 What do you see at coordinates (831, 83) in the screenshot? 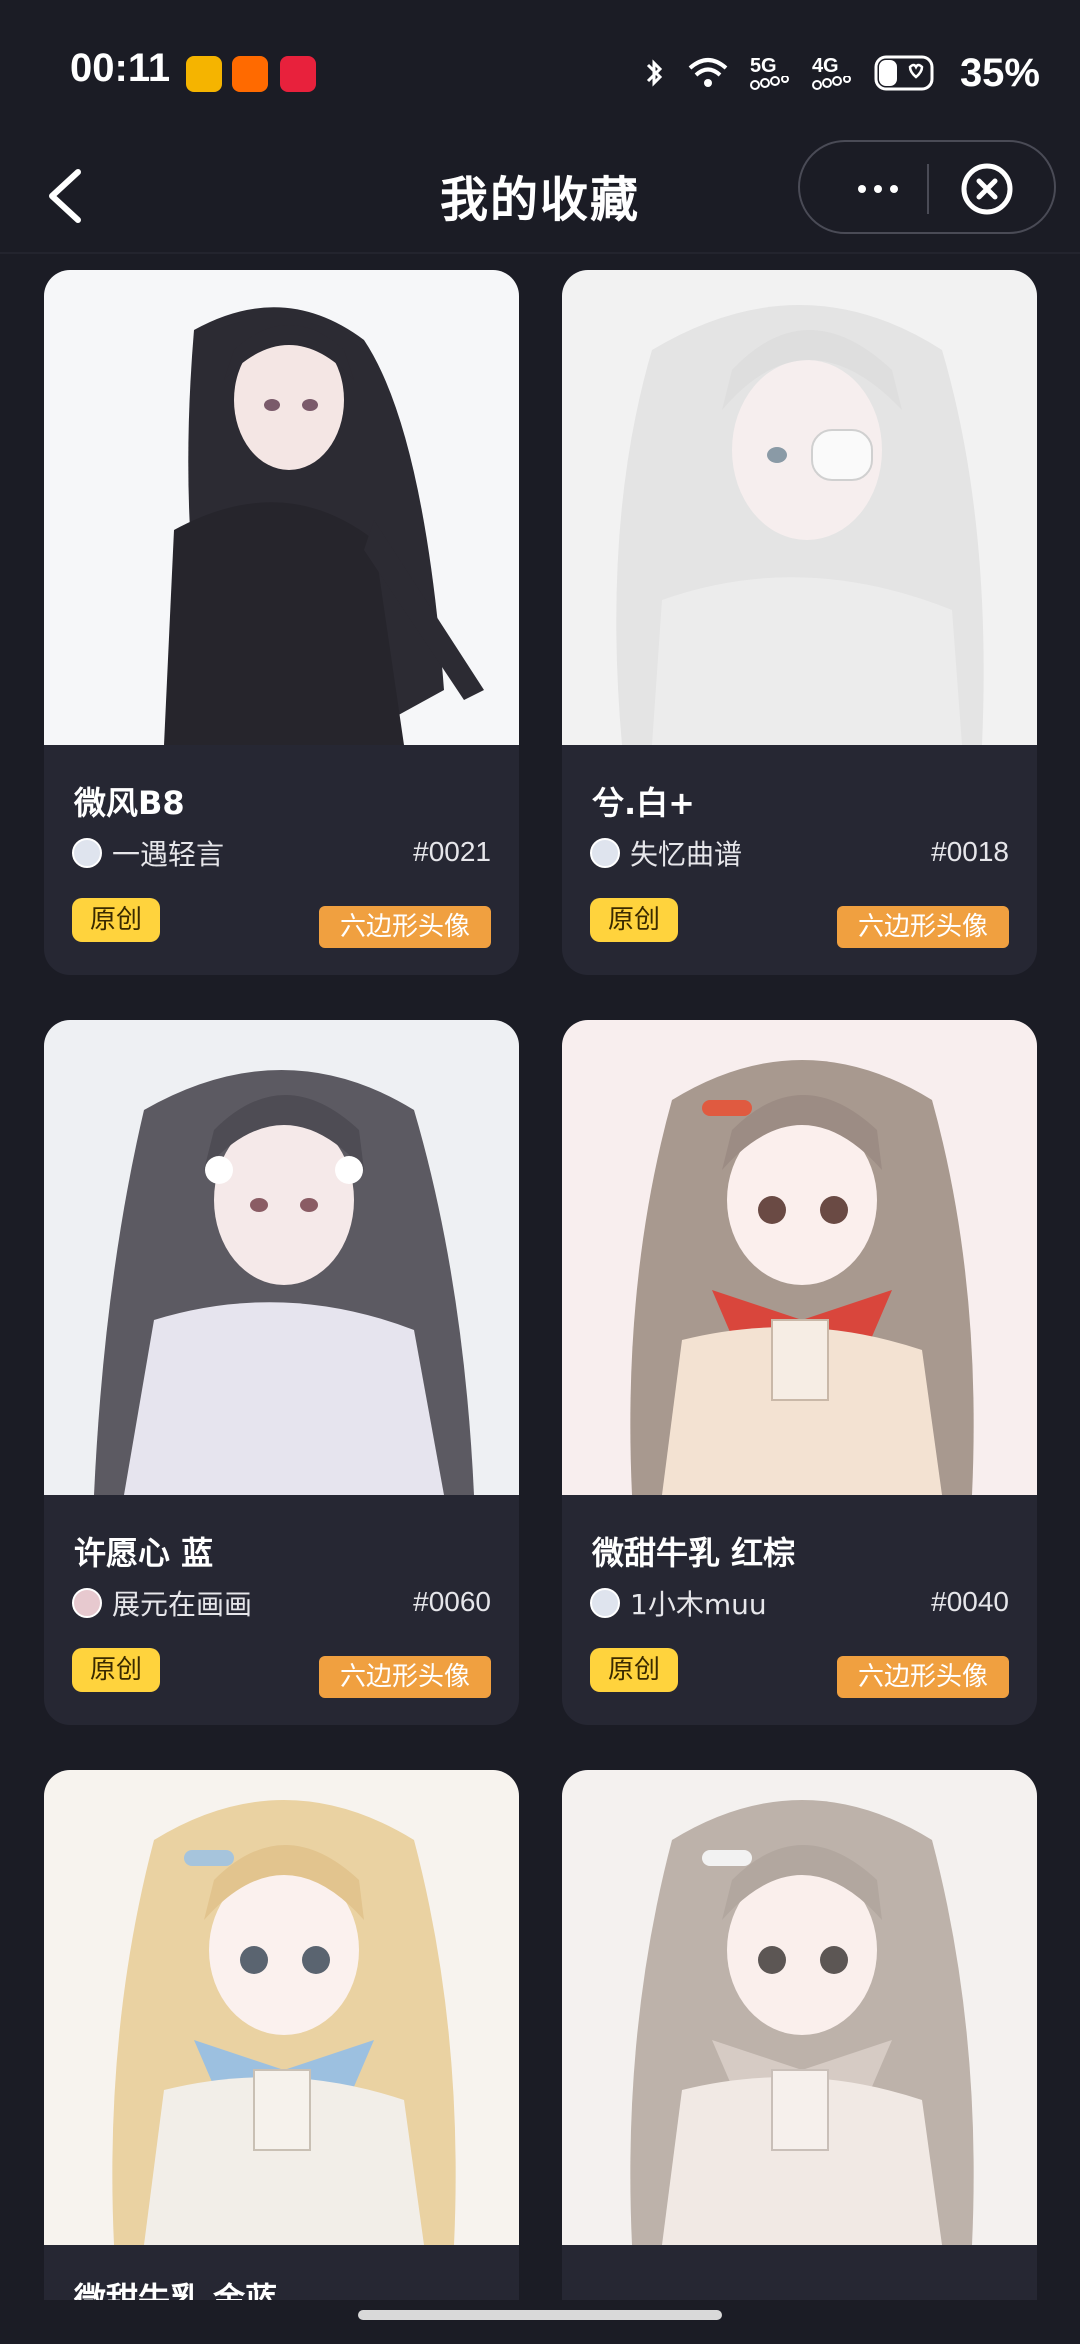
I see `signal-4g-icon` at bounding box center [831, 83].